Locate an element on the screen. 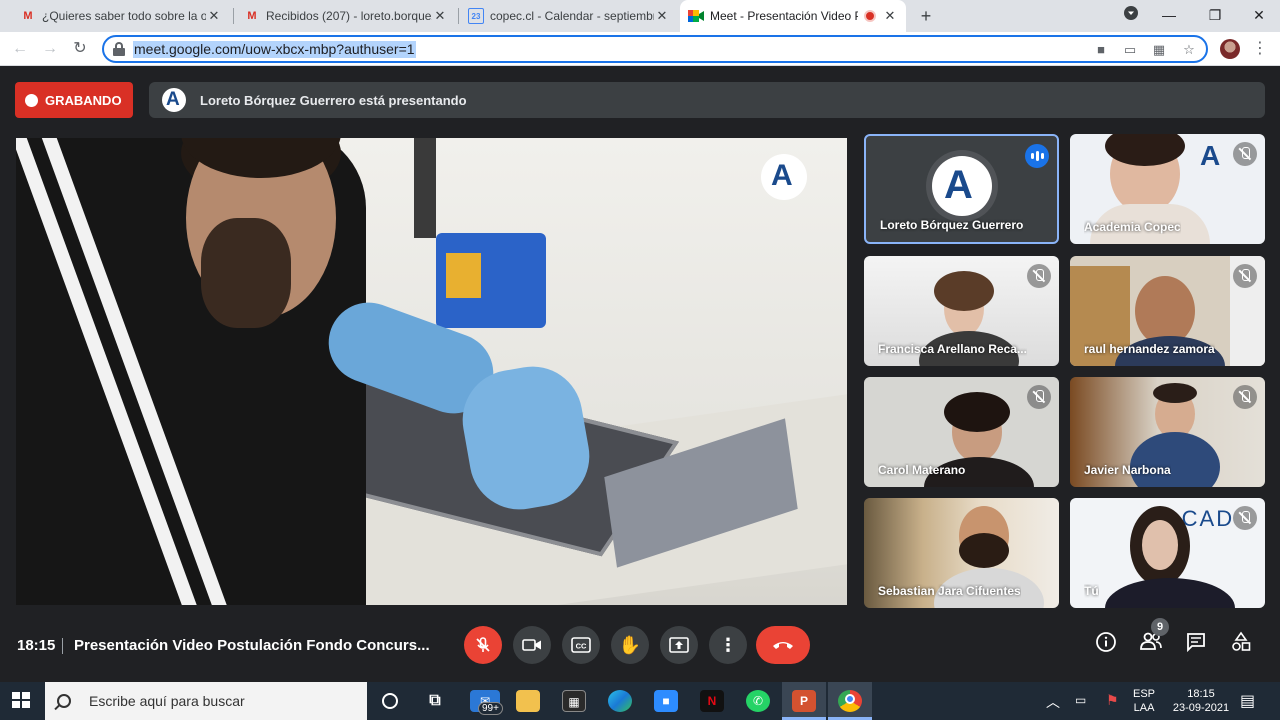  browser-tab: M Recibidos (207) - loreto.borquez ✕ is located at coordinates (346, 16).